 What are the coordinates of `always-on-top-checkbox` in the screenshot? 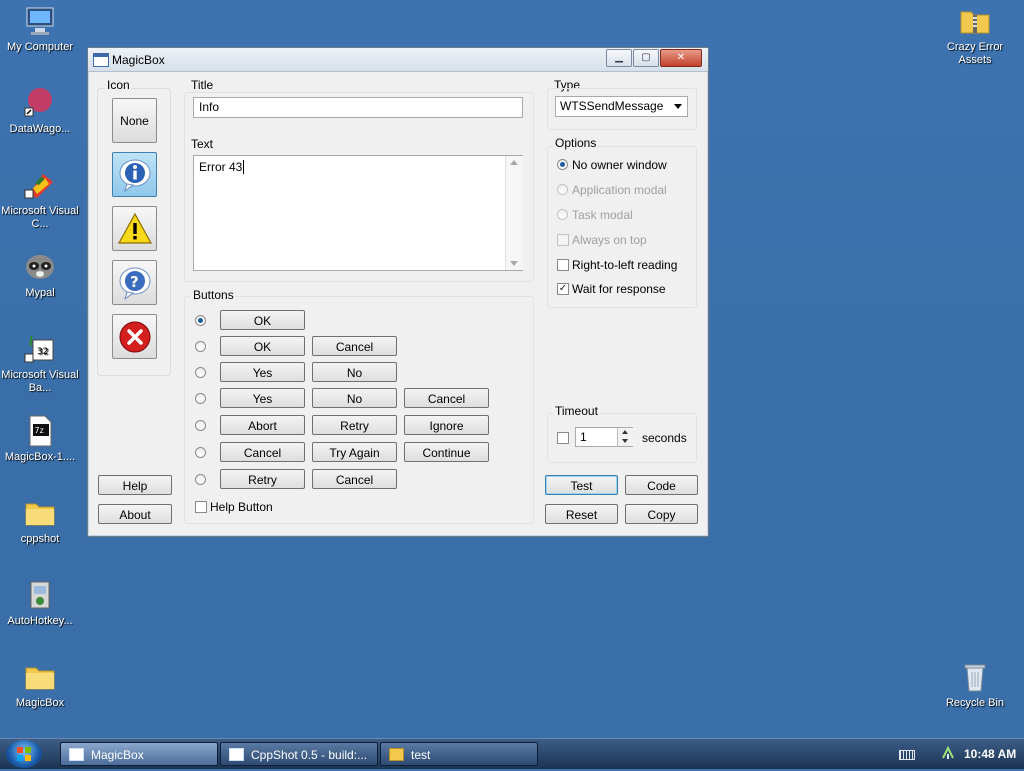 It's located at (563, 240).